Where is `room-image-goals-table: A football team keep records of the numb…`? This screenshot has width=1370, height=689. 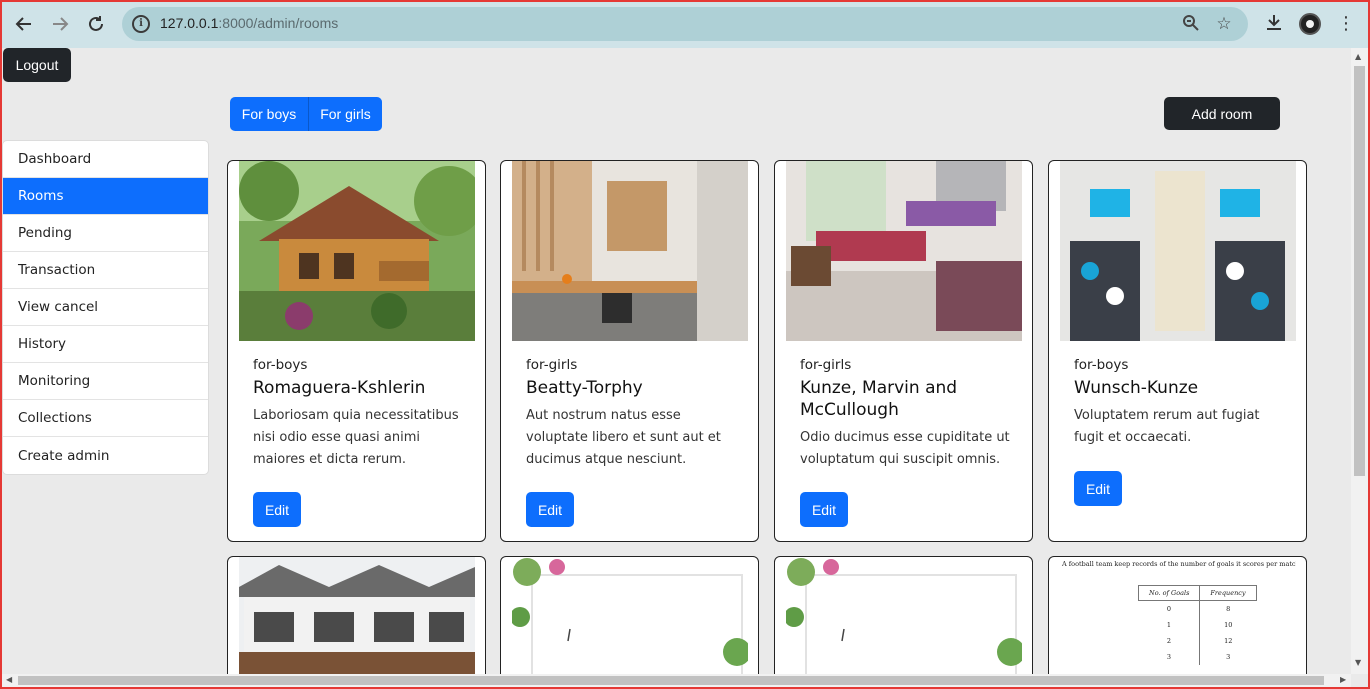 room-image-goals-table: A football team keep records of the numb… is located at coordinates (1178, 617).